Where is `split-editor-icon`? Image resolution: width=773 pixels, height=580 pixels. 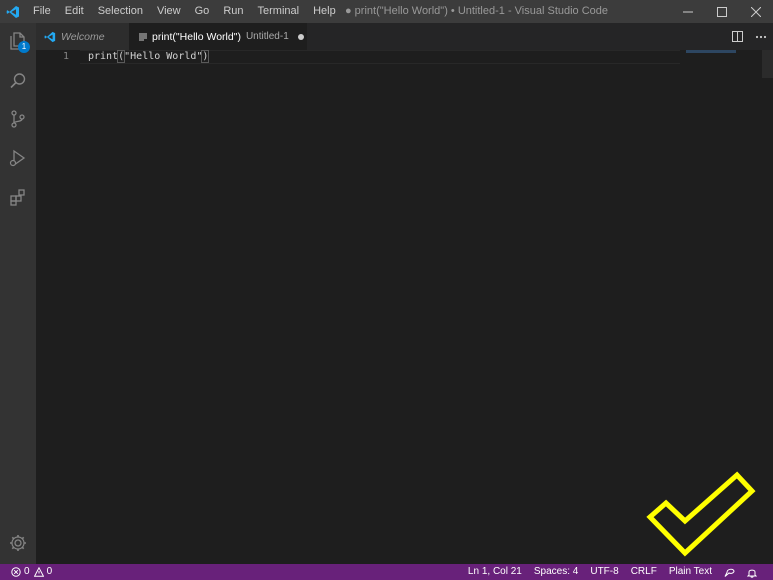 split-editor-icon is located at coordinates (737, 36).